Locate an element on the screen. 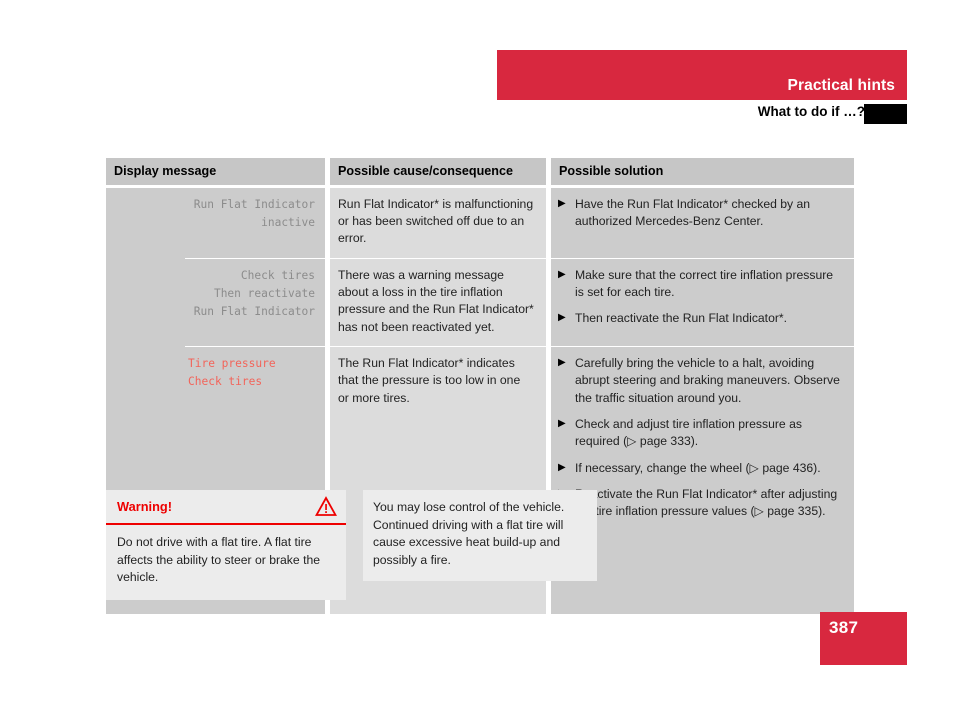 The width and height of the screenshot is (954, 716). column-header-possible-solution: Possible solution is located at coordinates (702, 171).